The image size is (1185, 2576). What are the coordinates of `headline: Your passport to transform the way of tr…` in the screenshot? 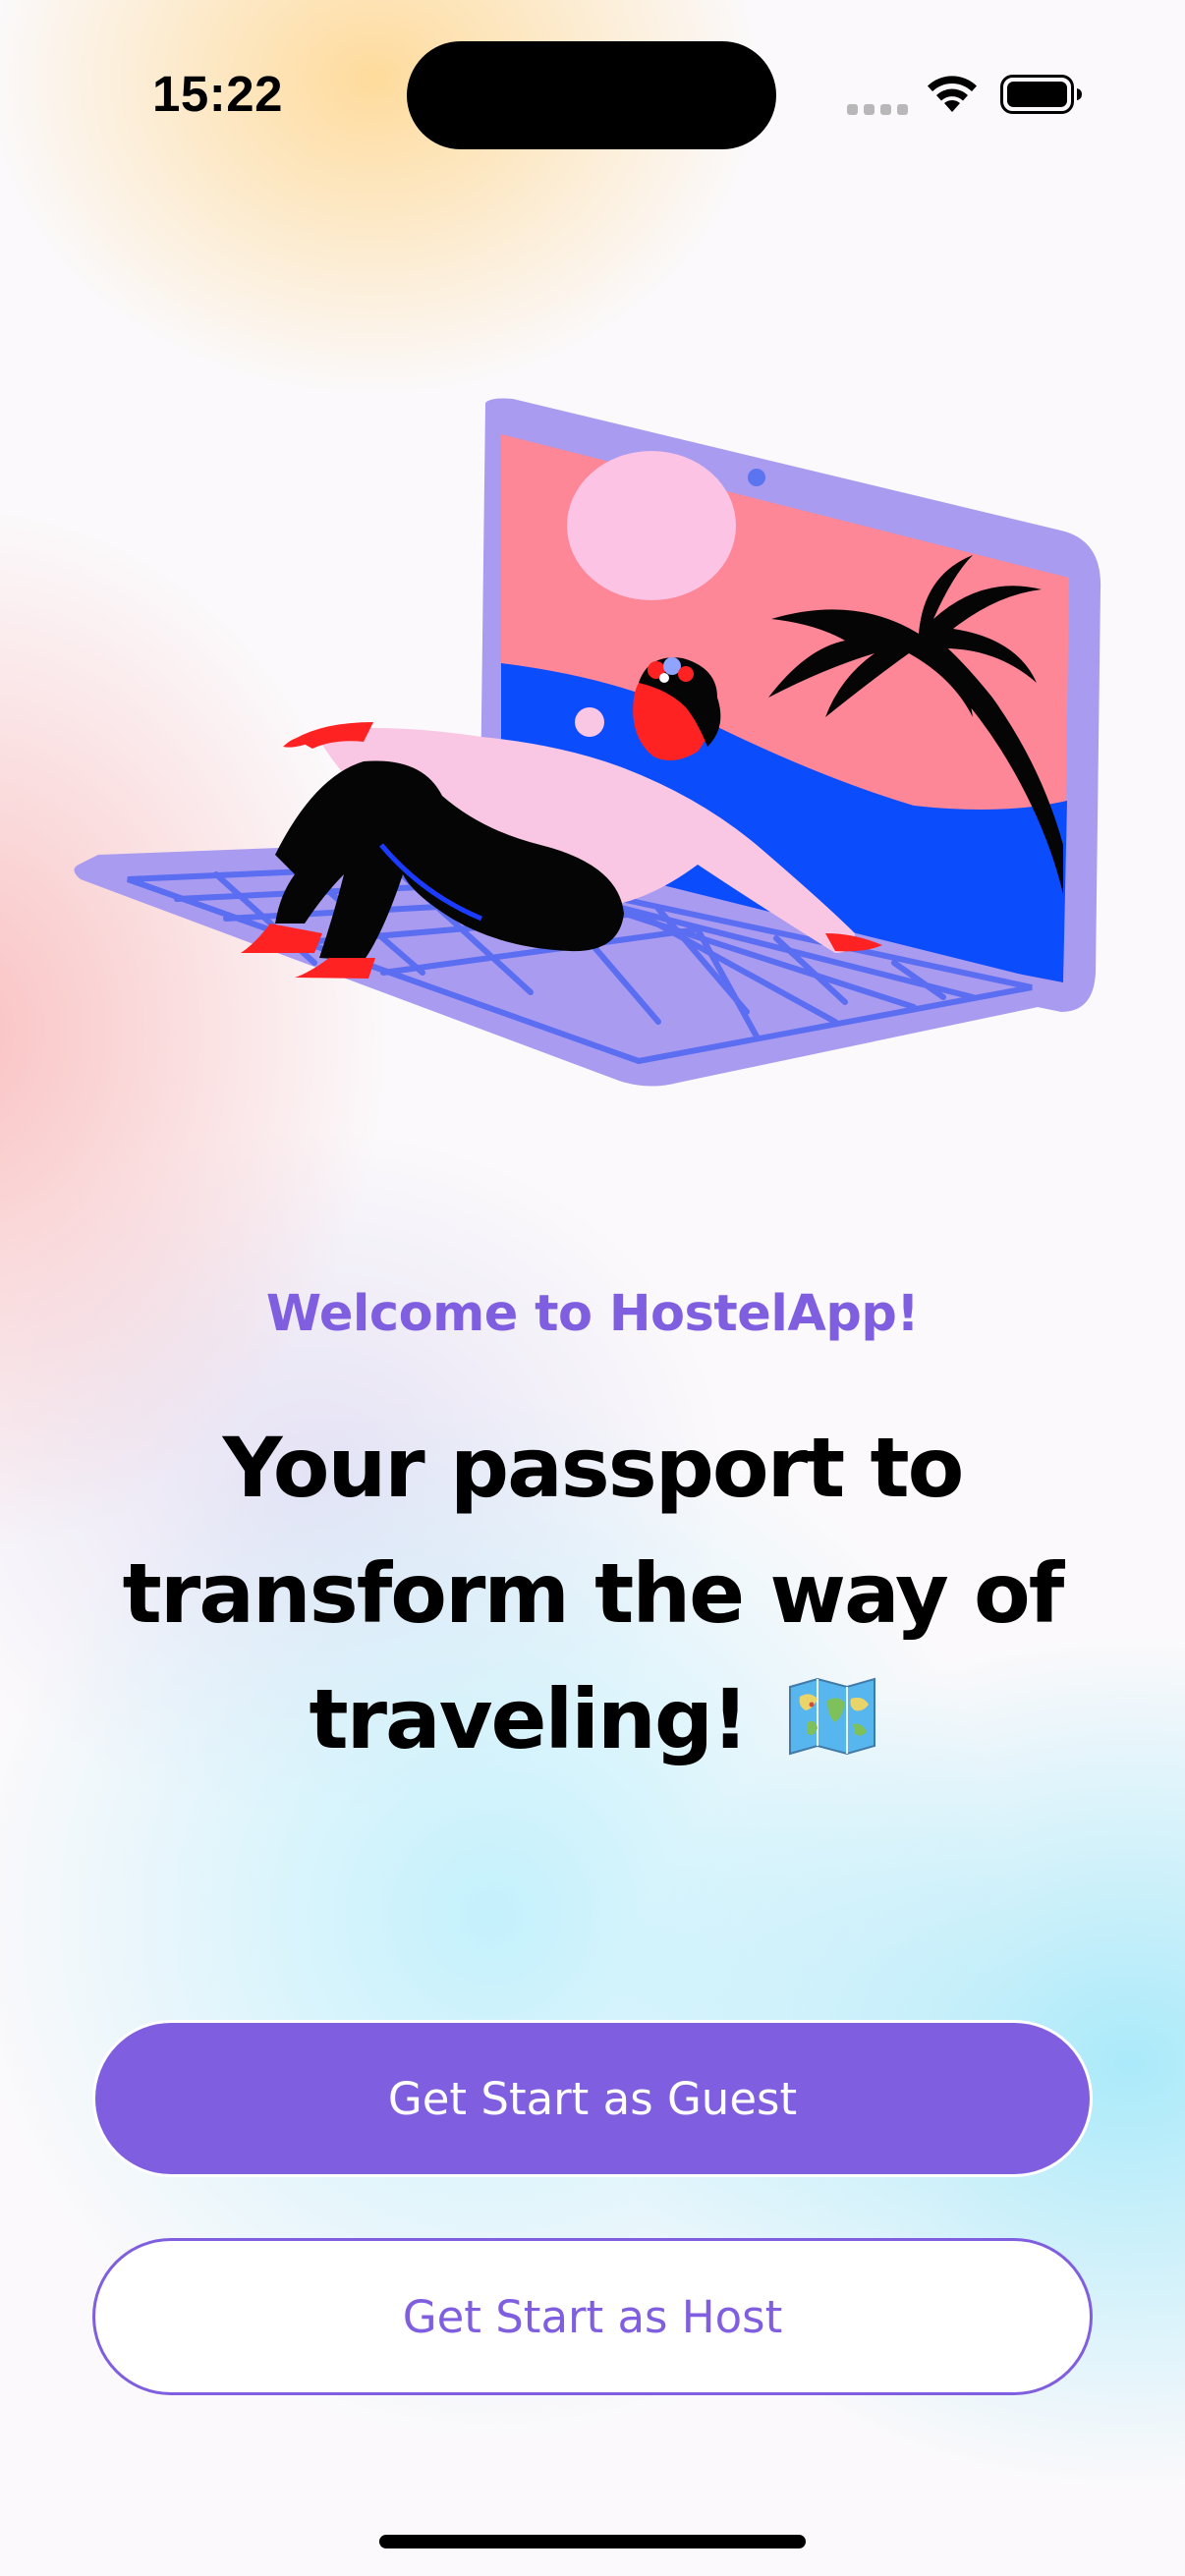 It's located at (592, 1593).